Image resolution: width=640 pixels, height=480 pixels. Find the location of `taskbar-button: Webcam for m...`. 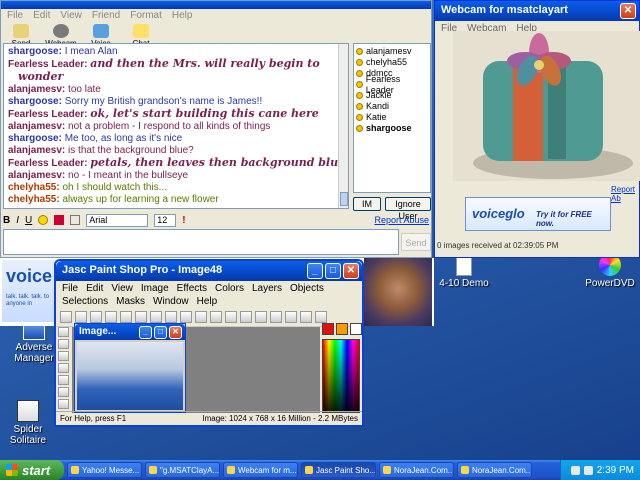

taskbar-button: Webcam for m... is located at coordinates (260, 470).